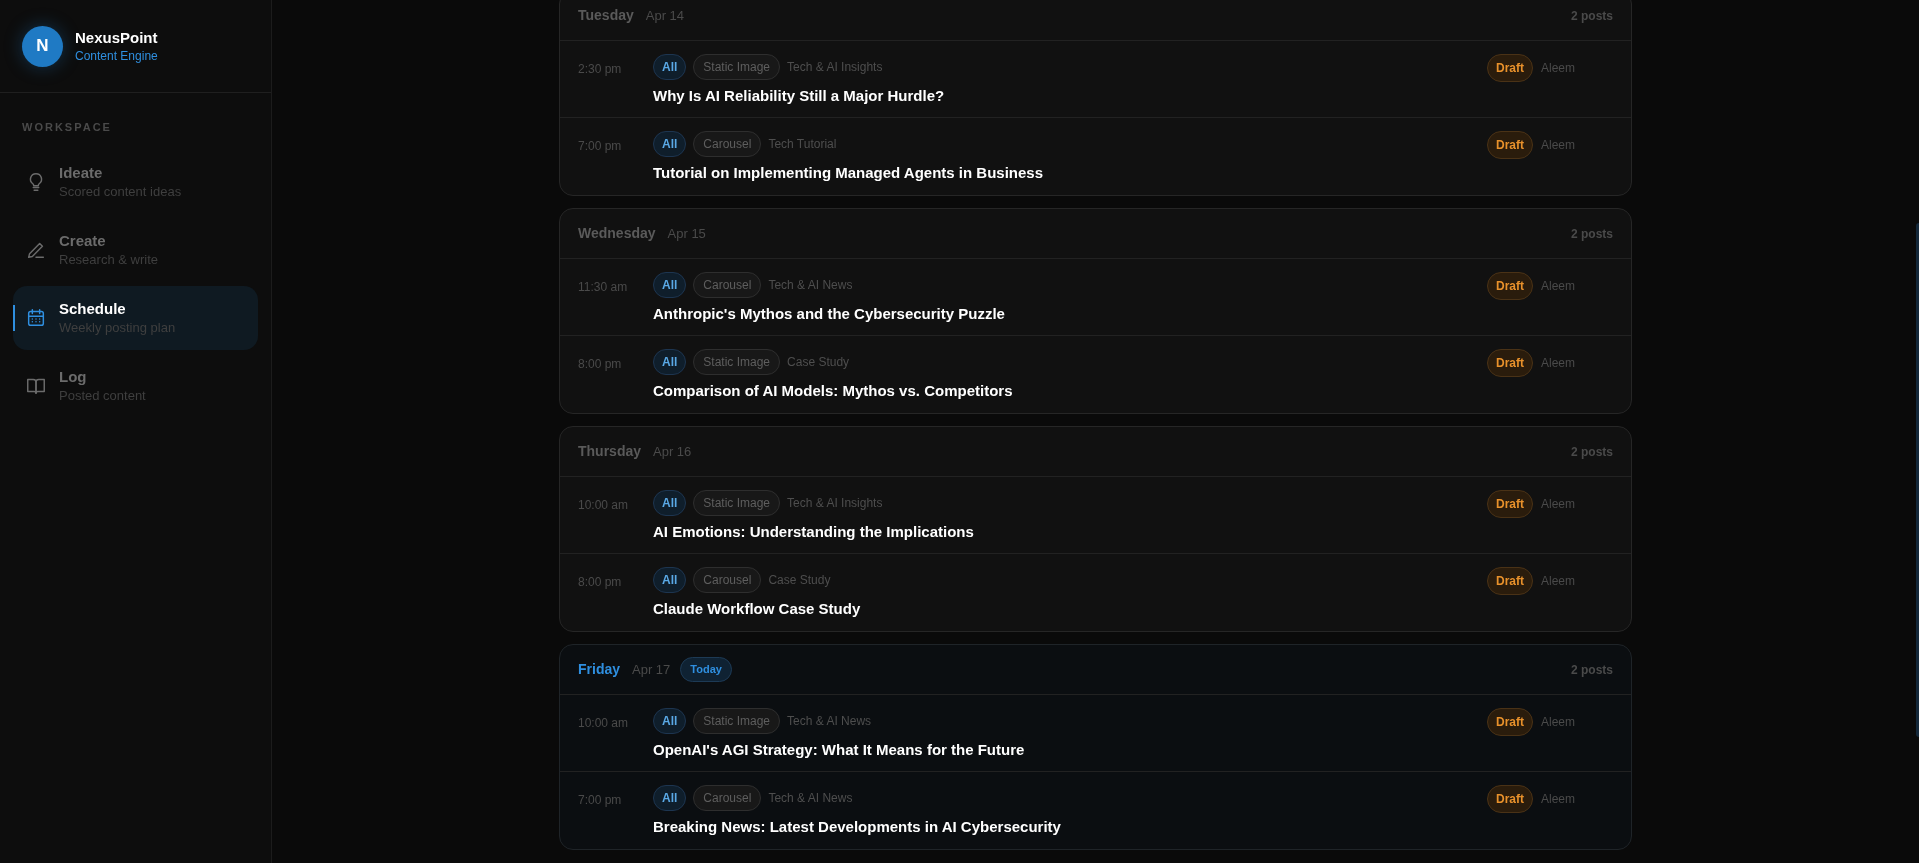 This screenshot has height=863, width=1919. What do you see at coordinates (686, 233) in the screenshot?
I see `day-date: Apr 15` at bounding box center [686, 233].